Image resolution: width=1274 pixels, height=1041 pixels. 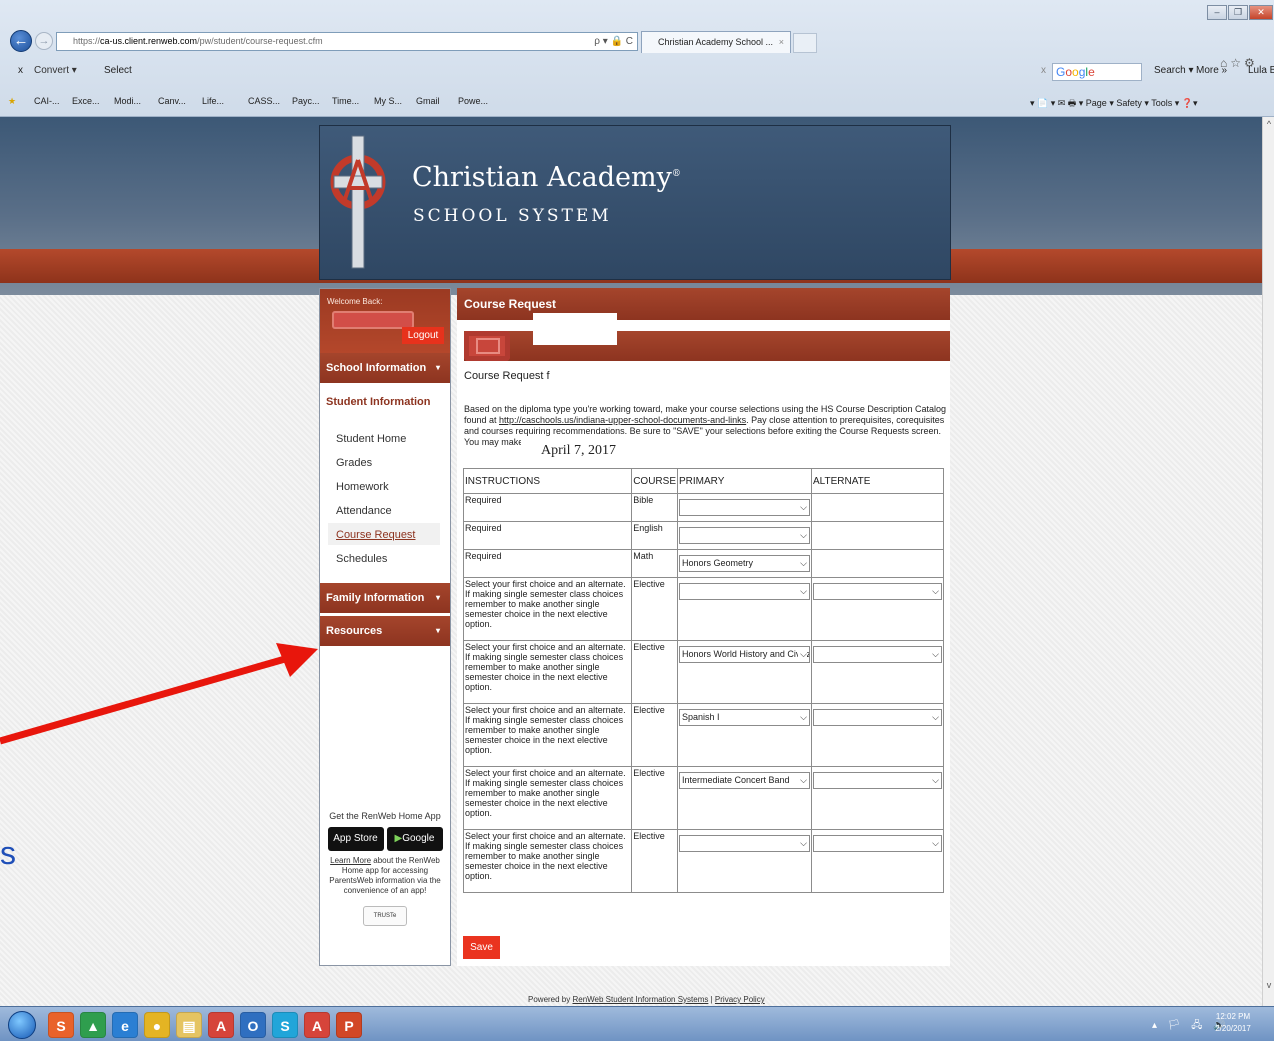 What do you see at coordinates (157, 1025) in the screenshot?
I see `chrome-icon: ●` at bounding box center [157, 1025].